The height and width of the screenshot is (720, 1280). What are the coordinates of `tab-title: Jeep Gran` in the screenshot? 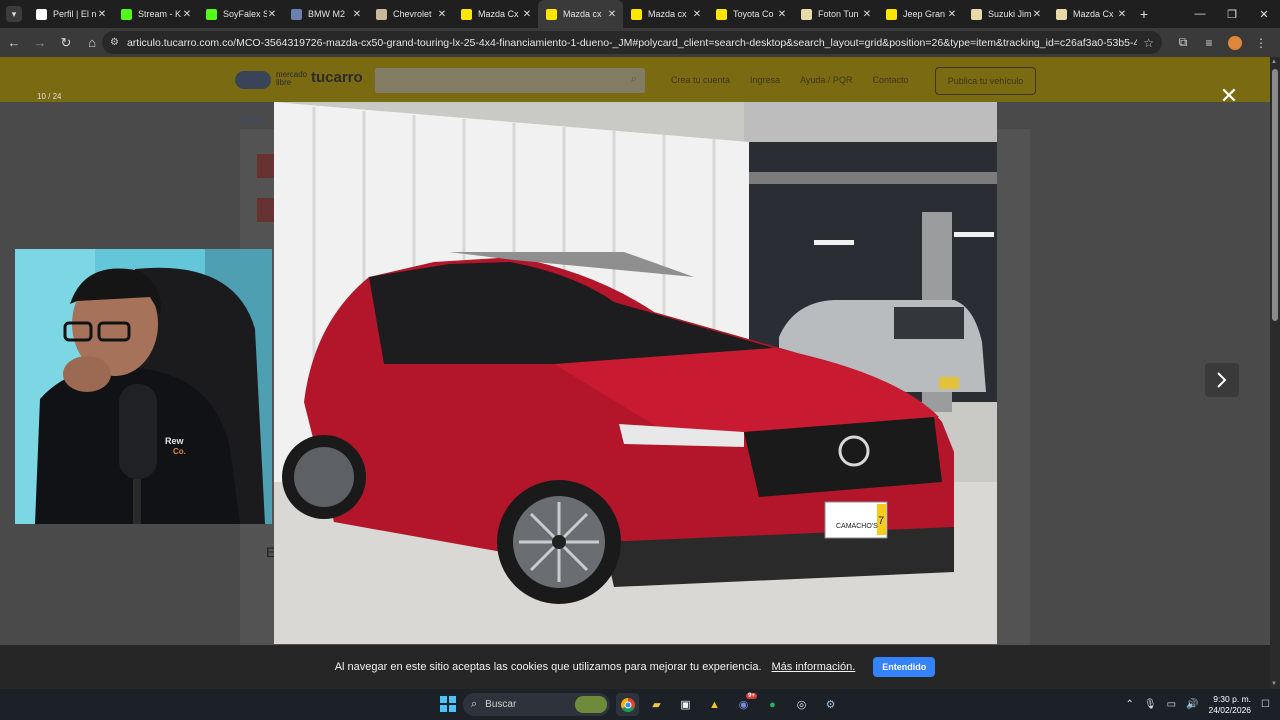 It's located at (924, 14).